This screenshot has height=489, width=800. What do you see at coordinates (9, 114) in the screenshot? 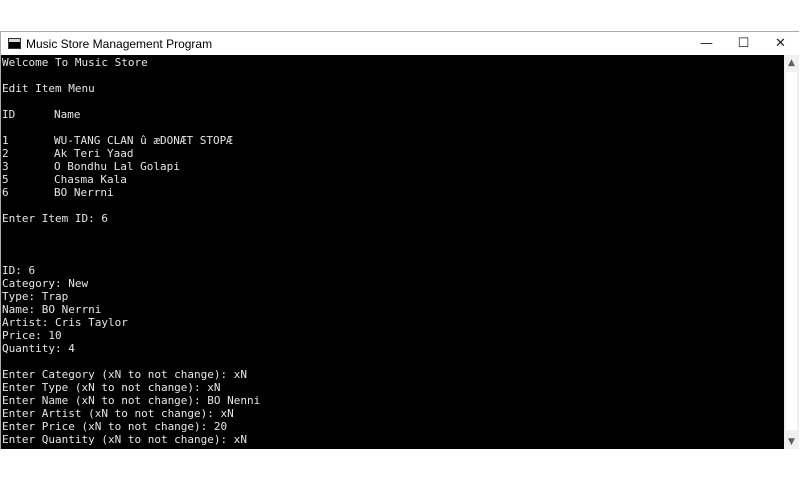
I see `header-id: ID` at bounding box center [9, 114].